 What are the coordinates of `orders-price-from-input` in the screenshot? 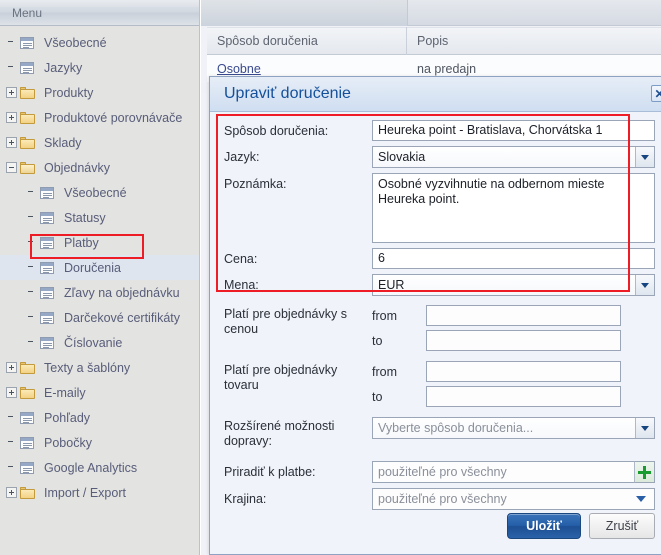 It's located at (523, 315).